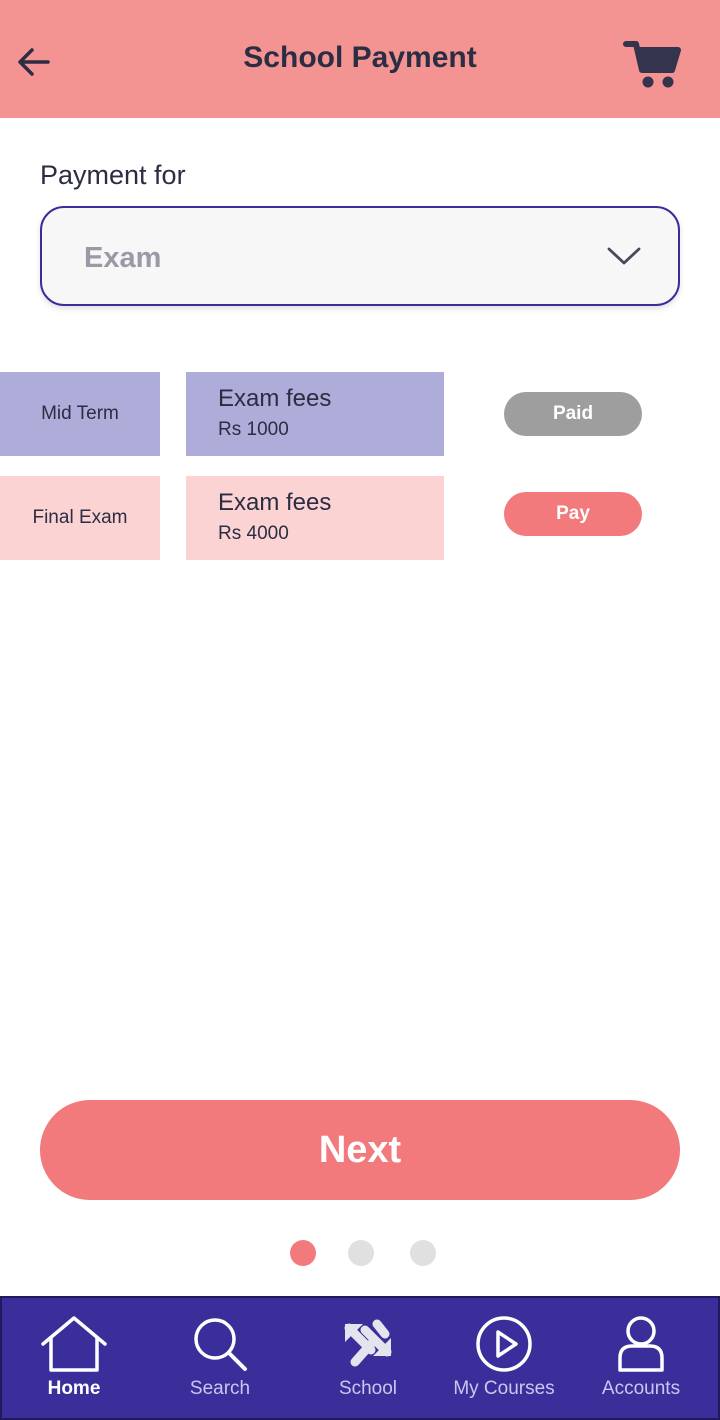 This screenshot has height=1420, width=720. What do you see at coordinates (253, 429) in the screenshot?
I see `fee-amount: Rs 1000` at bounding box center [253, 429].